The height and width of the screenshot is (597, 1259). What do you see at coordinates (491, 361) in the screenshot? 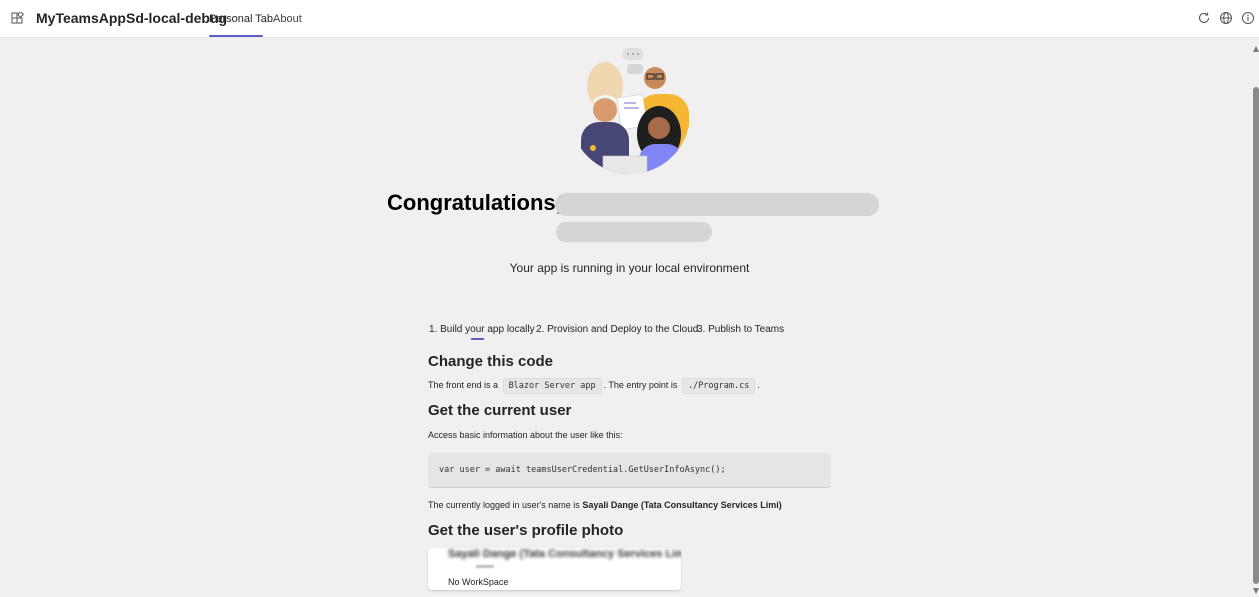
I see `section-title-change-code: Change this code` at bounding box center [491, 361].